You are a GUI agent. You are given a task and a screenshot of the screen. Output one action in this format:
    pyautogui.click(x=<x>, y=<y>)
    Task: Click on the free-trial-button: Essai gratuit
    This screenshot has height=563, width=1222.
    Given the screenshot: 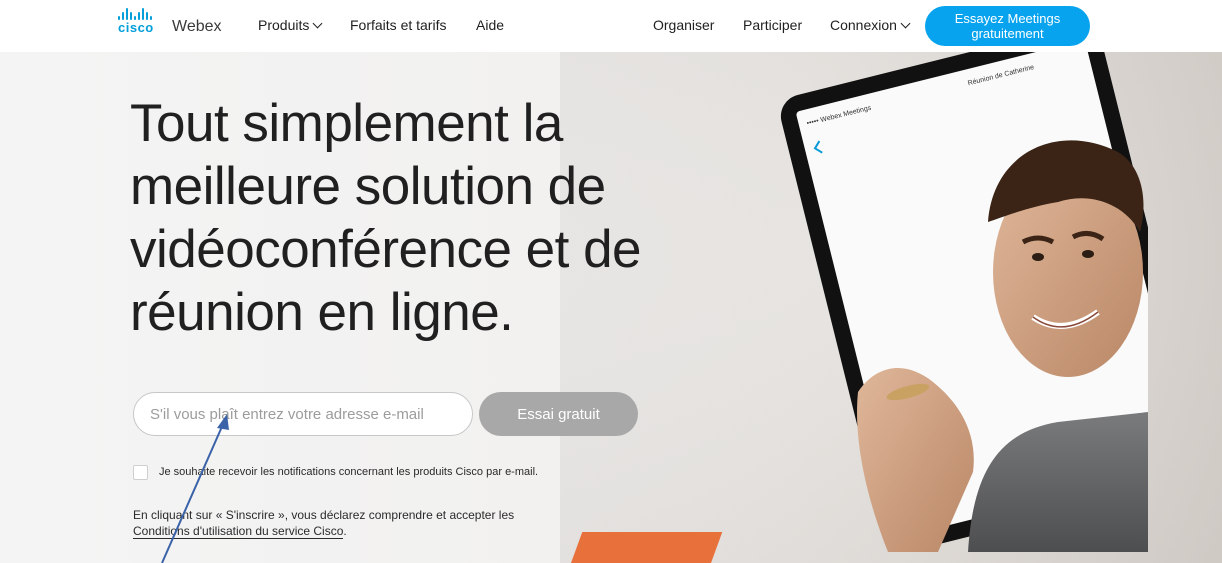 What is the action you would take?
    pyautogui.click(x=558, y=414)
    